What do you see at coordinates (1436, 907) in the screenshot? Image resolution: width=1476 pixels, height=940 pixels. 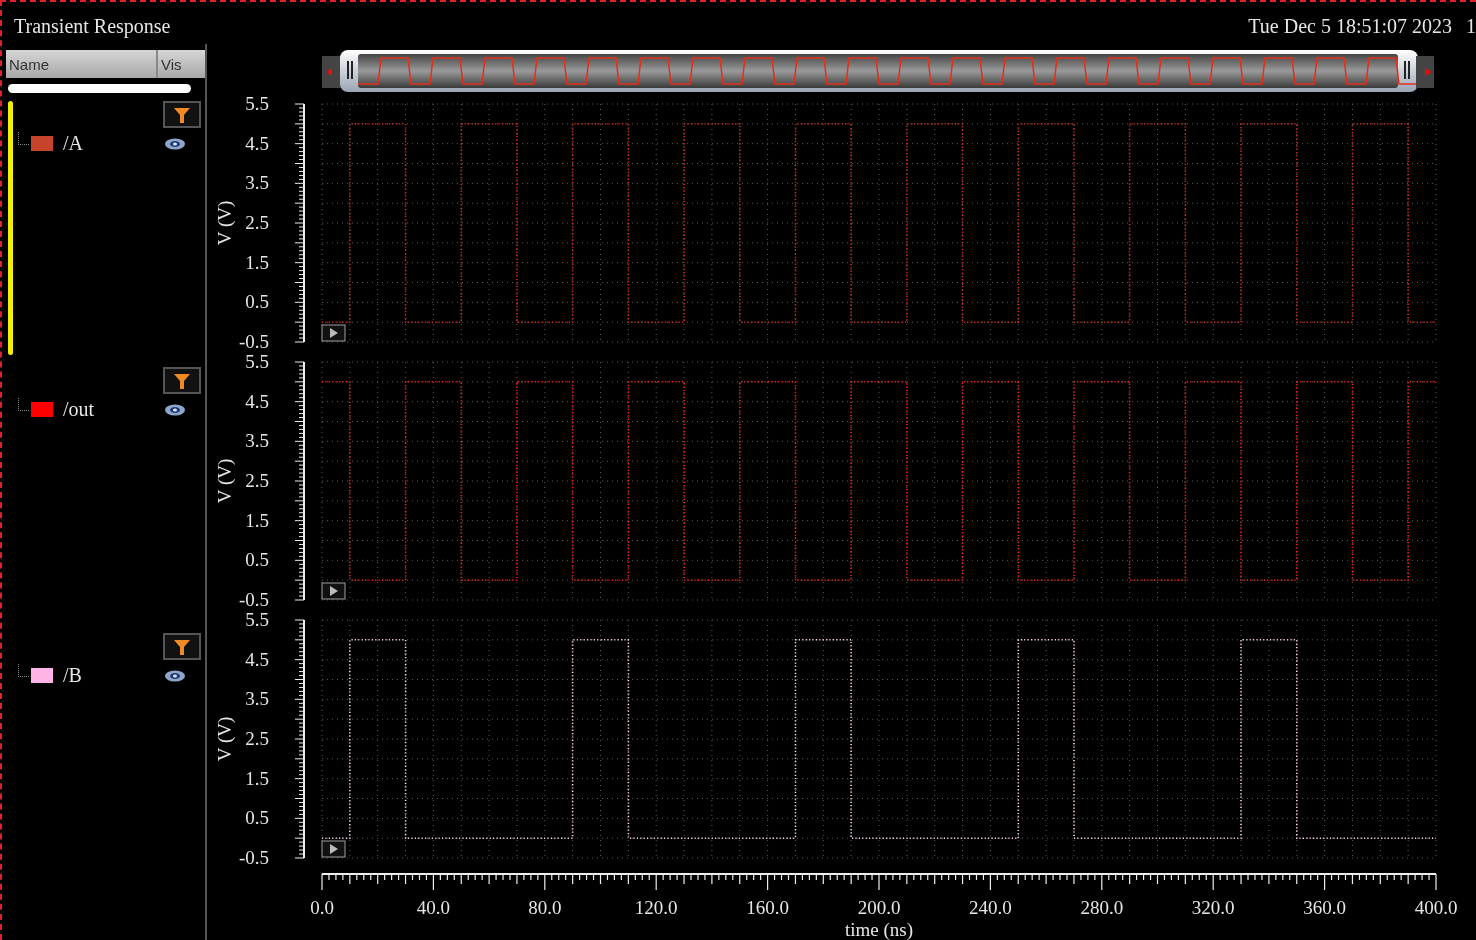 I see `x-tick-label: 400.0` at bounding box center [1436, 907].